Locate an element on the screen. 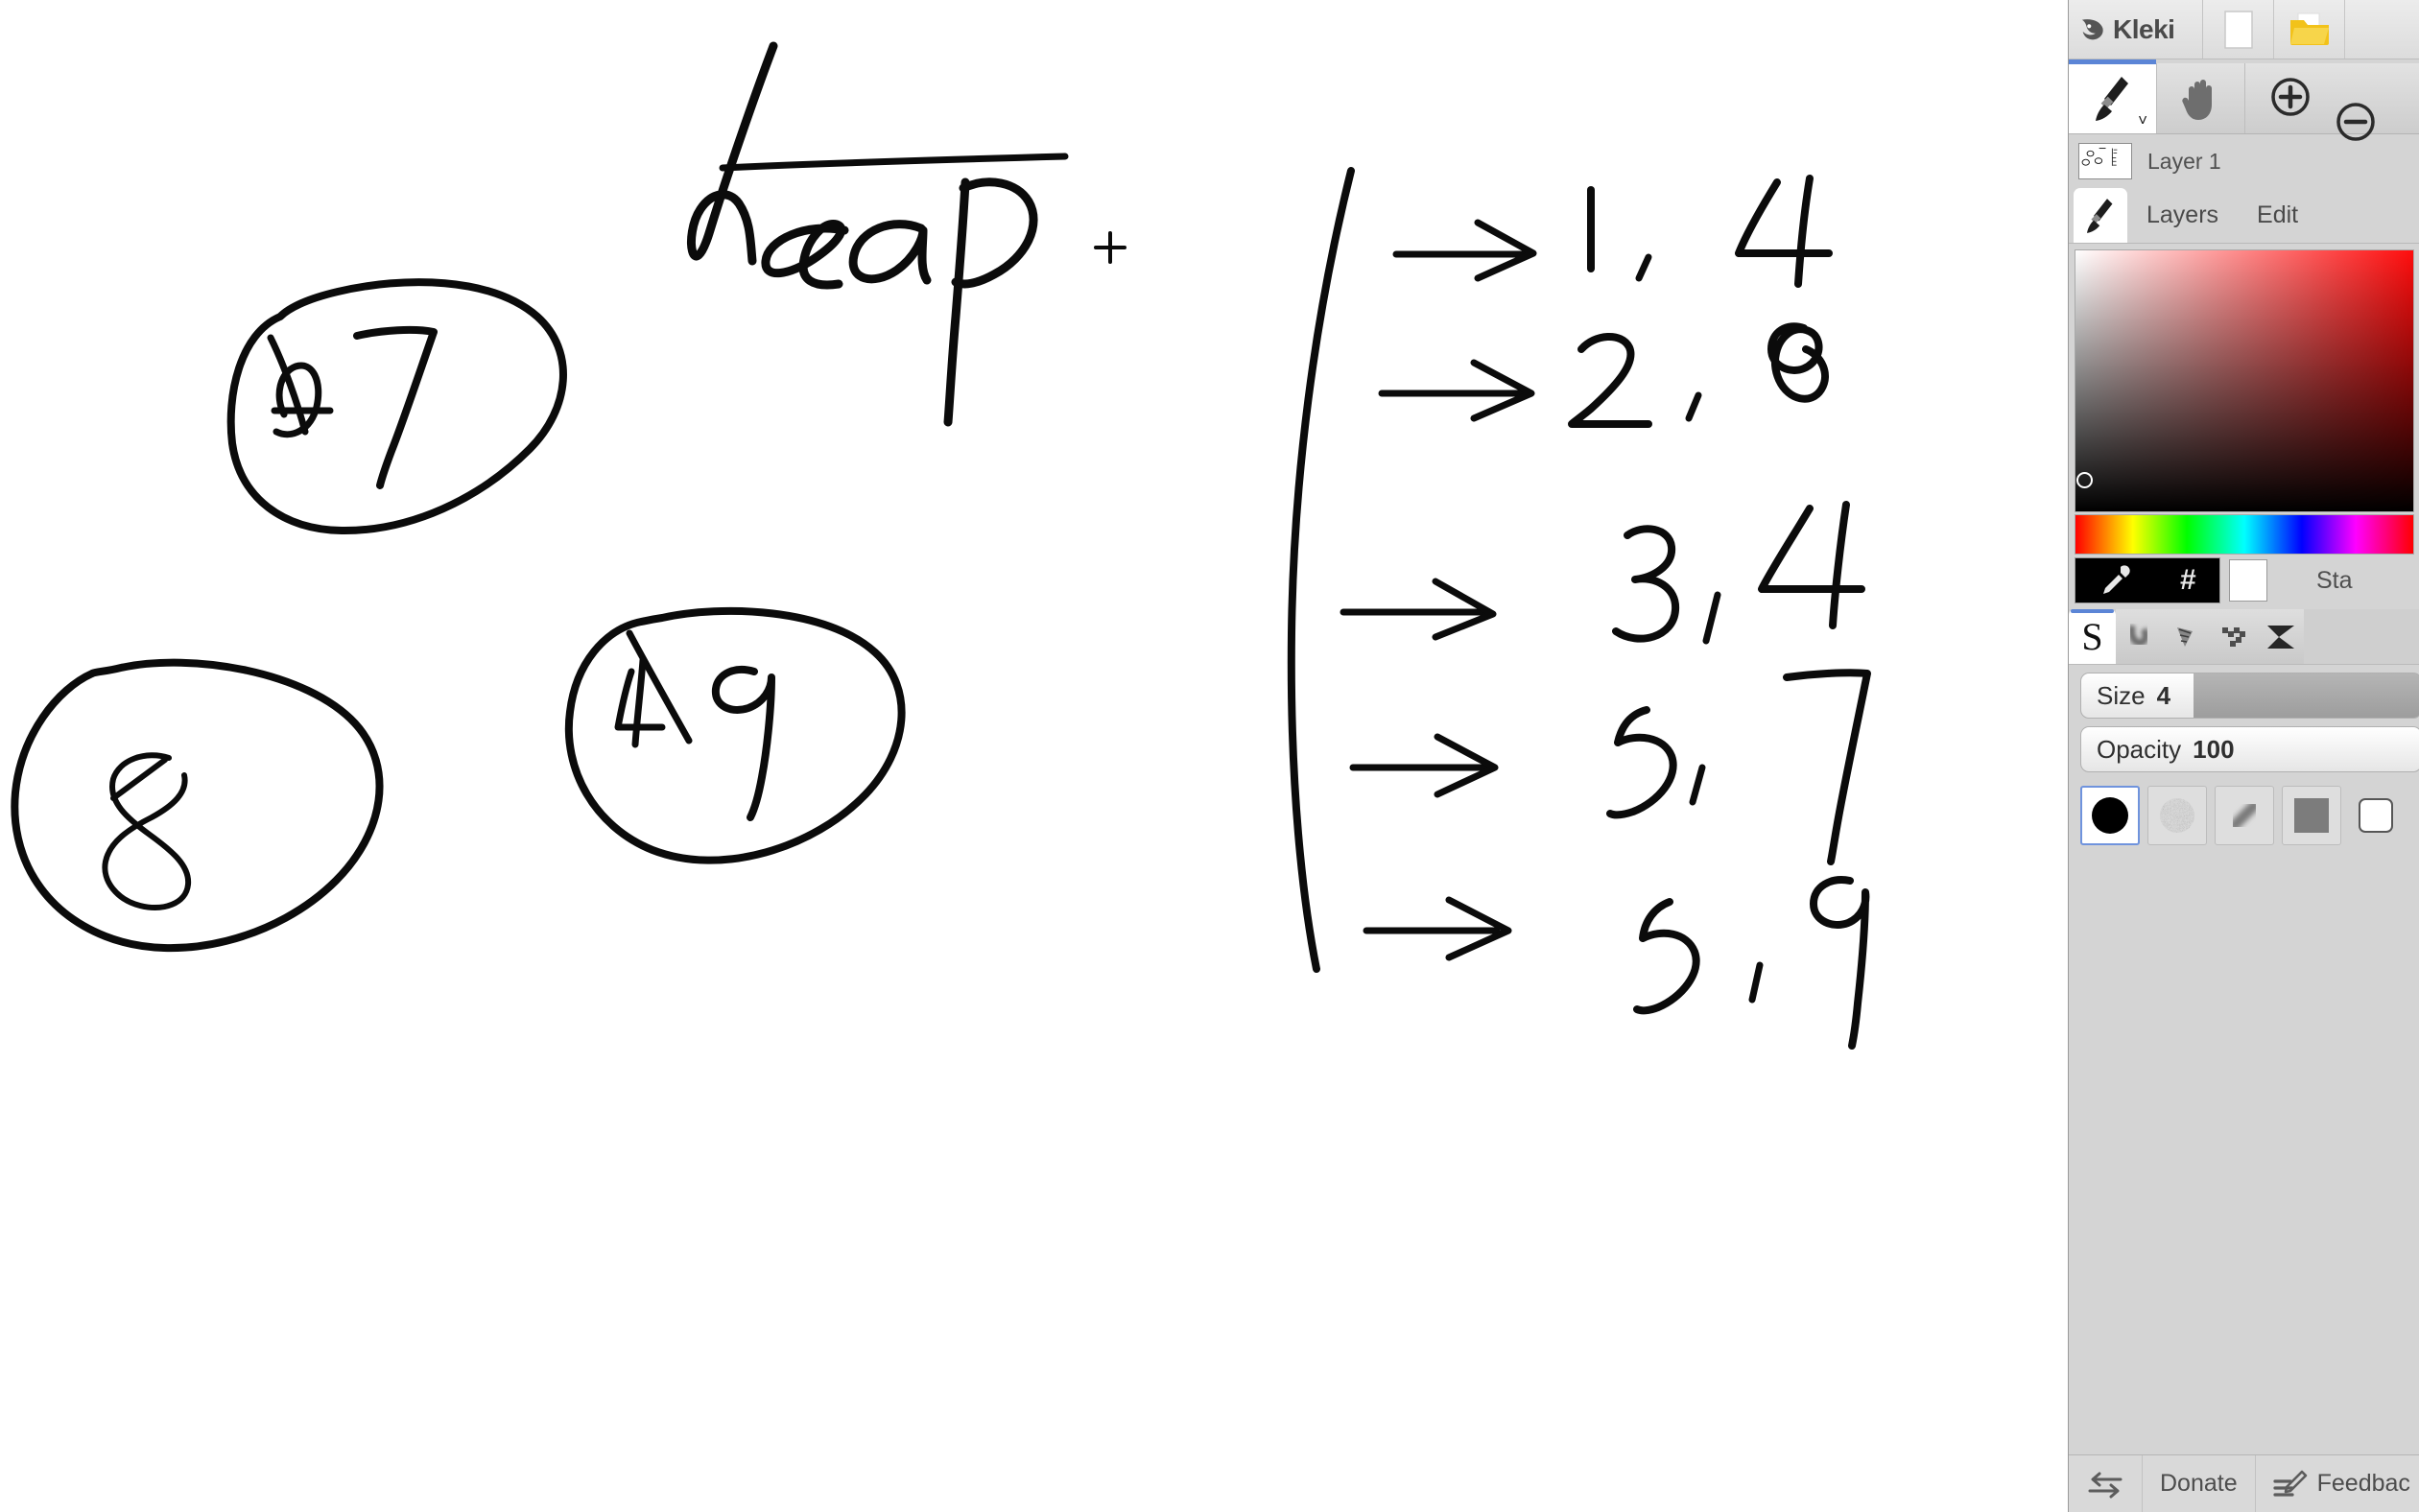 This screenshot has width=2419, height=1512. blur-stroke-icon is located at coordinates (2138, 635).